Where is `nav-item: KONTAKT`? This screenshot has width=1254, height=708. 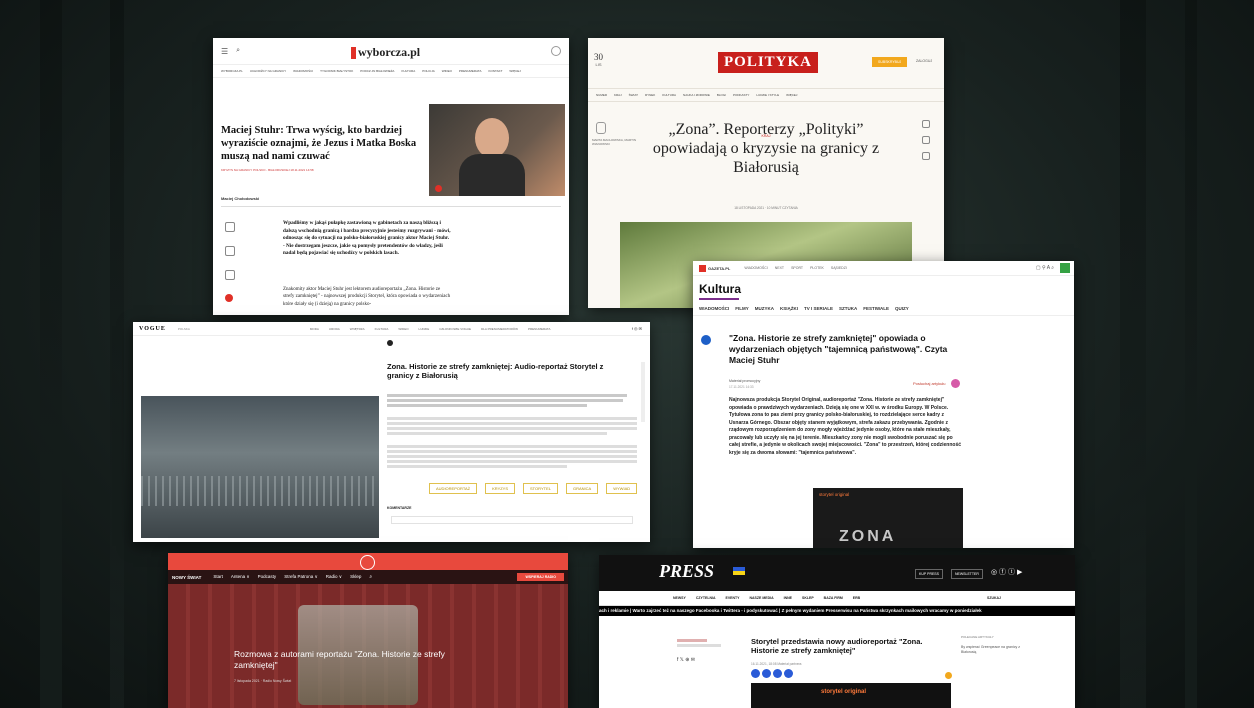 nav-item: KONTAKT is located at coordinates (495, 71).